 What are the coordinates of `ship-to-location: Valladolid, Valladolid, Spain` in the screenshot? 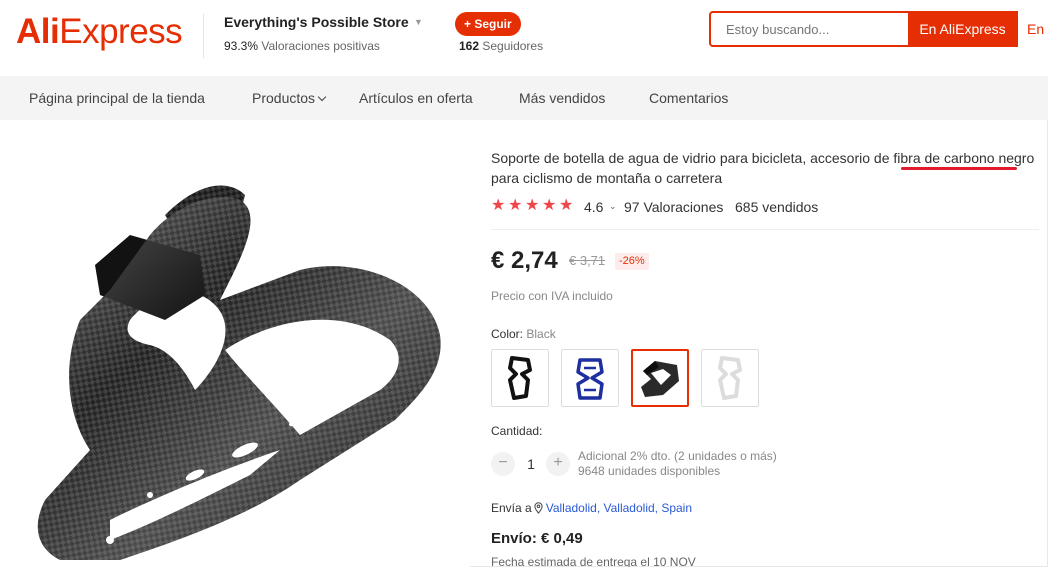 It's located at (619, 508).